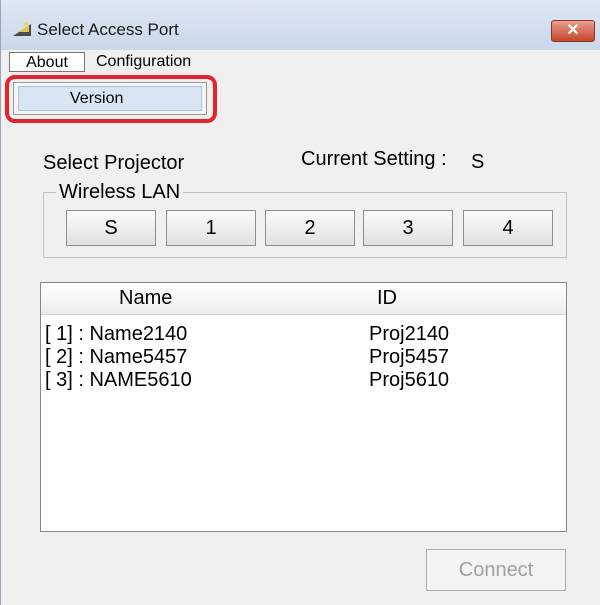 This screenshot has width=600, height=605. I want to click on list-item: [ 1] : Name2140 Proj2140, so click(303, 334).